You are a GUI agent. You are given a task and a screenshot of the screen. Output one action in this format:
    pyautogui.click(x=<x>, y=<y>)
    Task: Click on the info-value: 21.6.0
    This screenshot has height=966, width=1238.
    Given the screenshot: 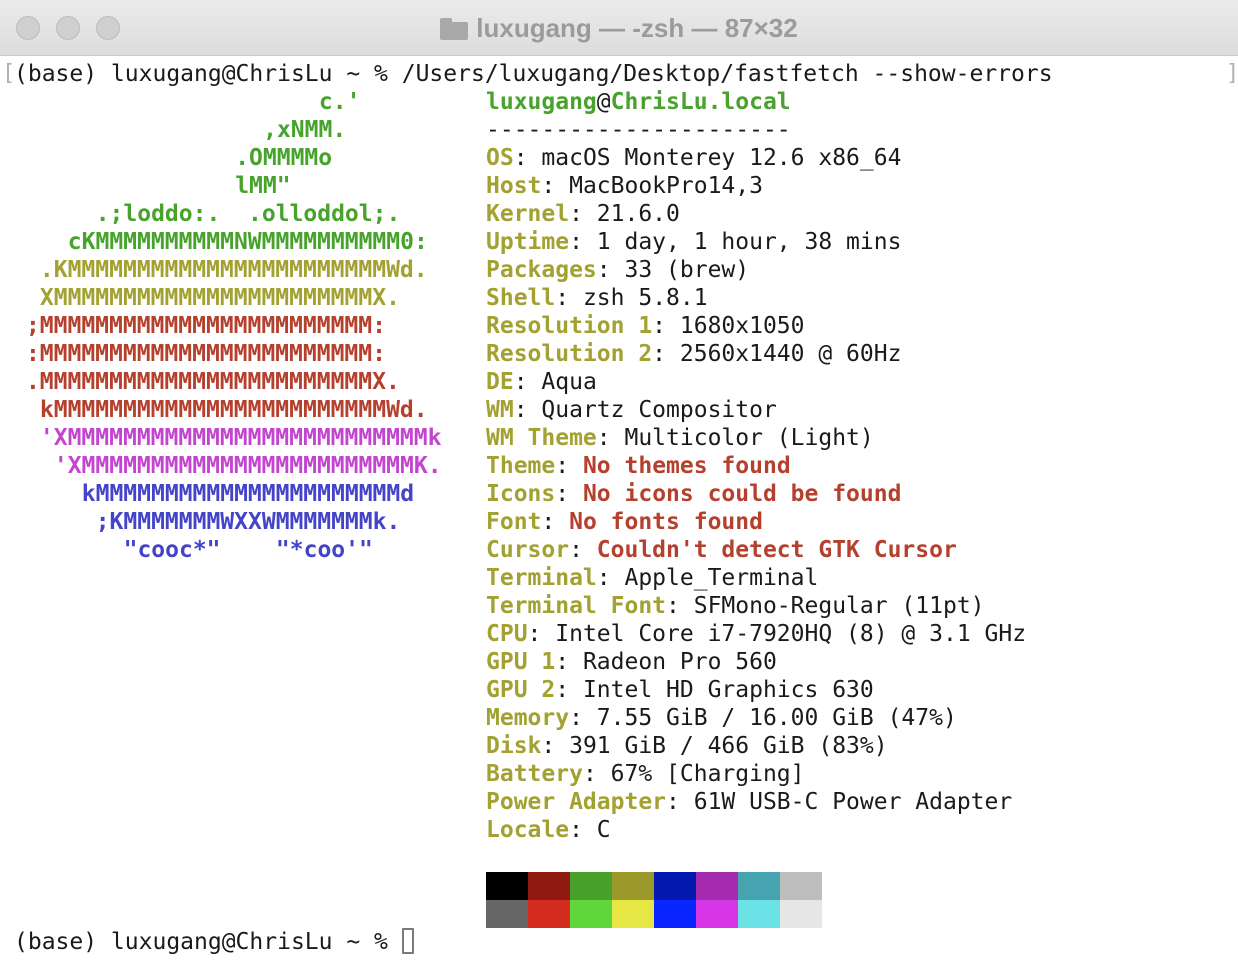 What is the action you would take?
    pyautogui.click(x=638, y=214)
    